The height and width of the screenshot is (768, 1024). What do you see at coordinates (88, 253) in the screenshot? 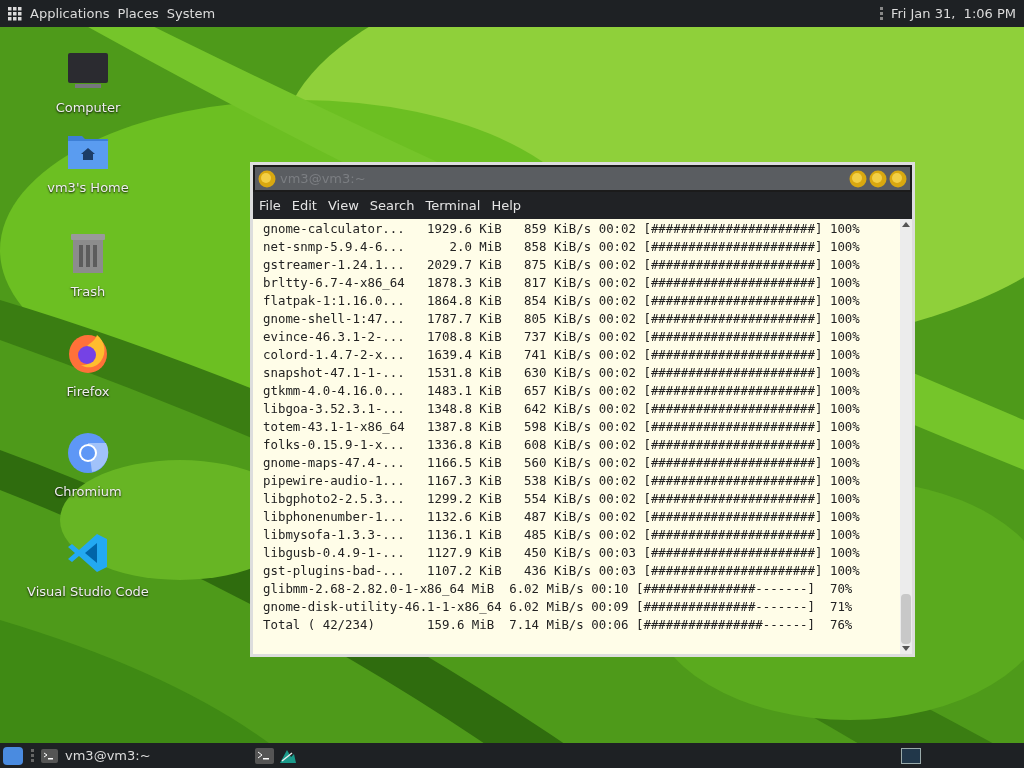
I see `trash-icon` at bounding box center [88, 253].